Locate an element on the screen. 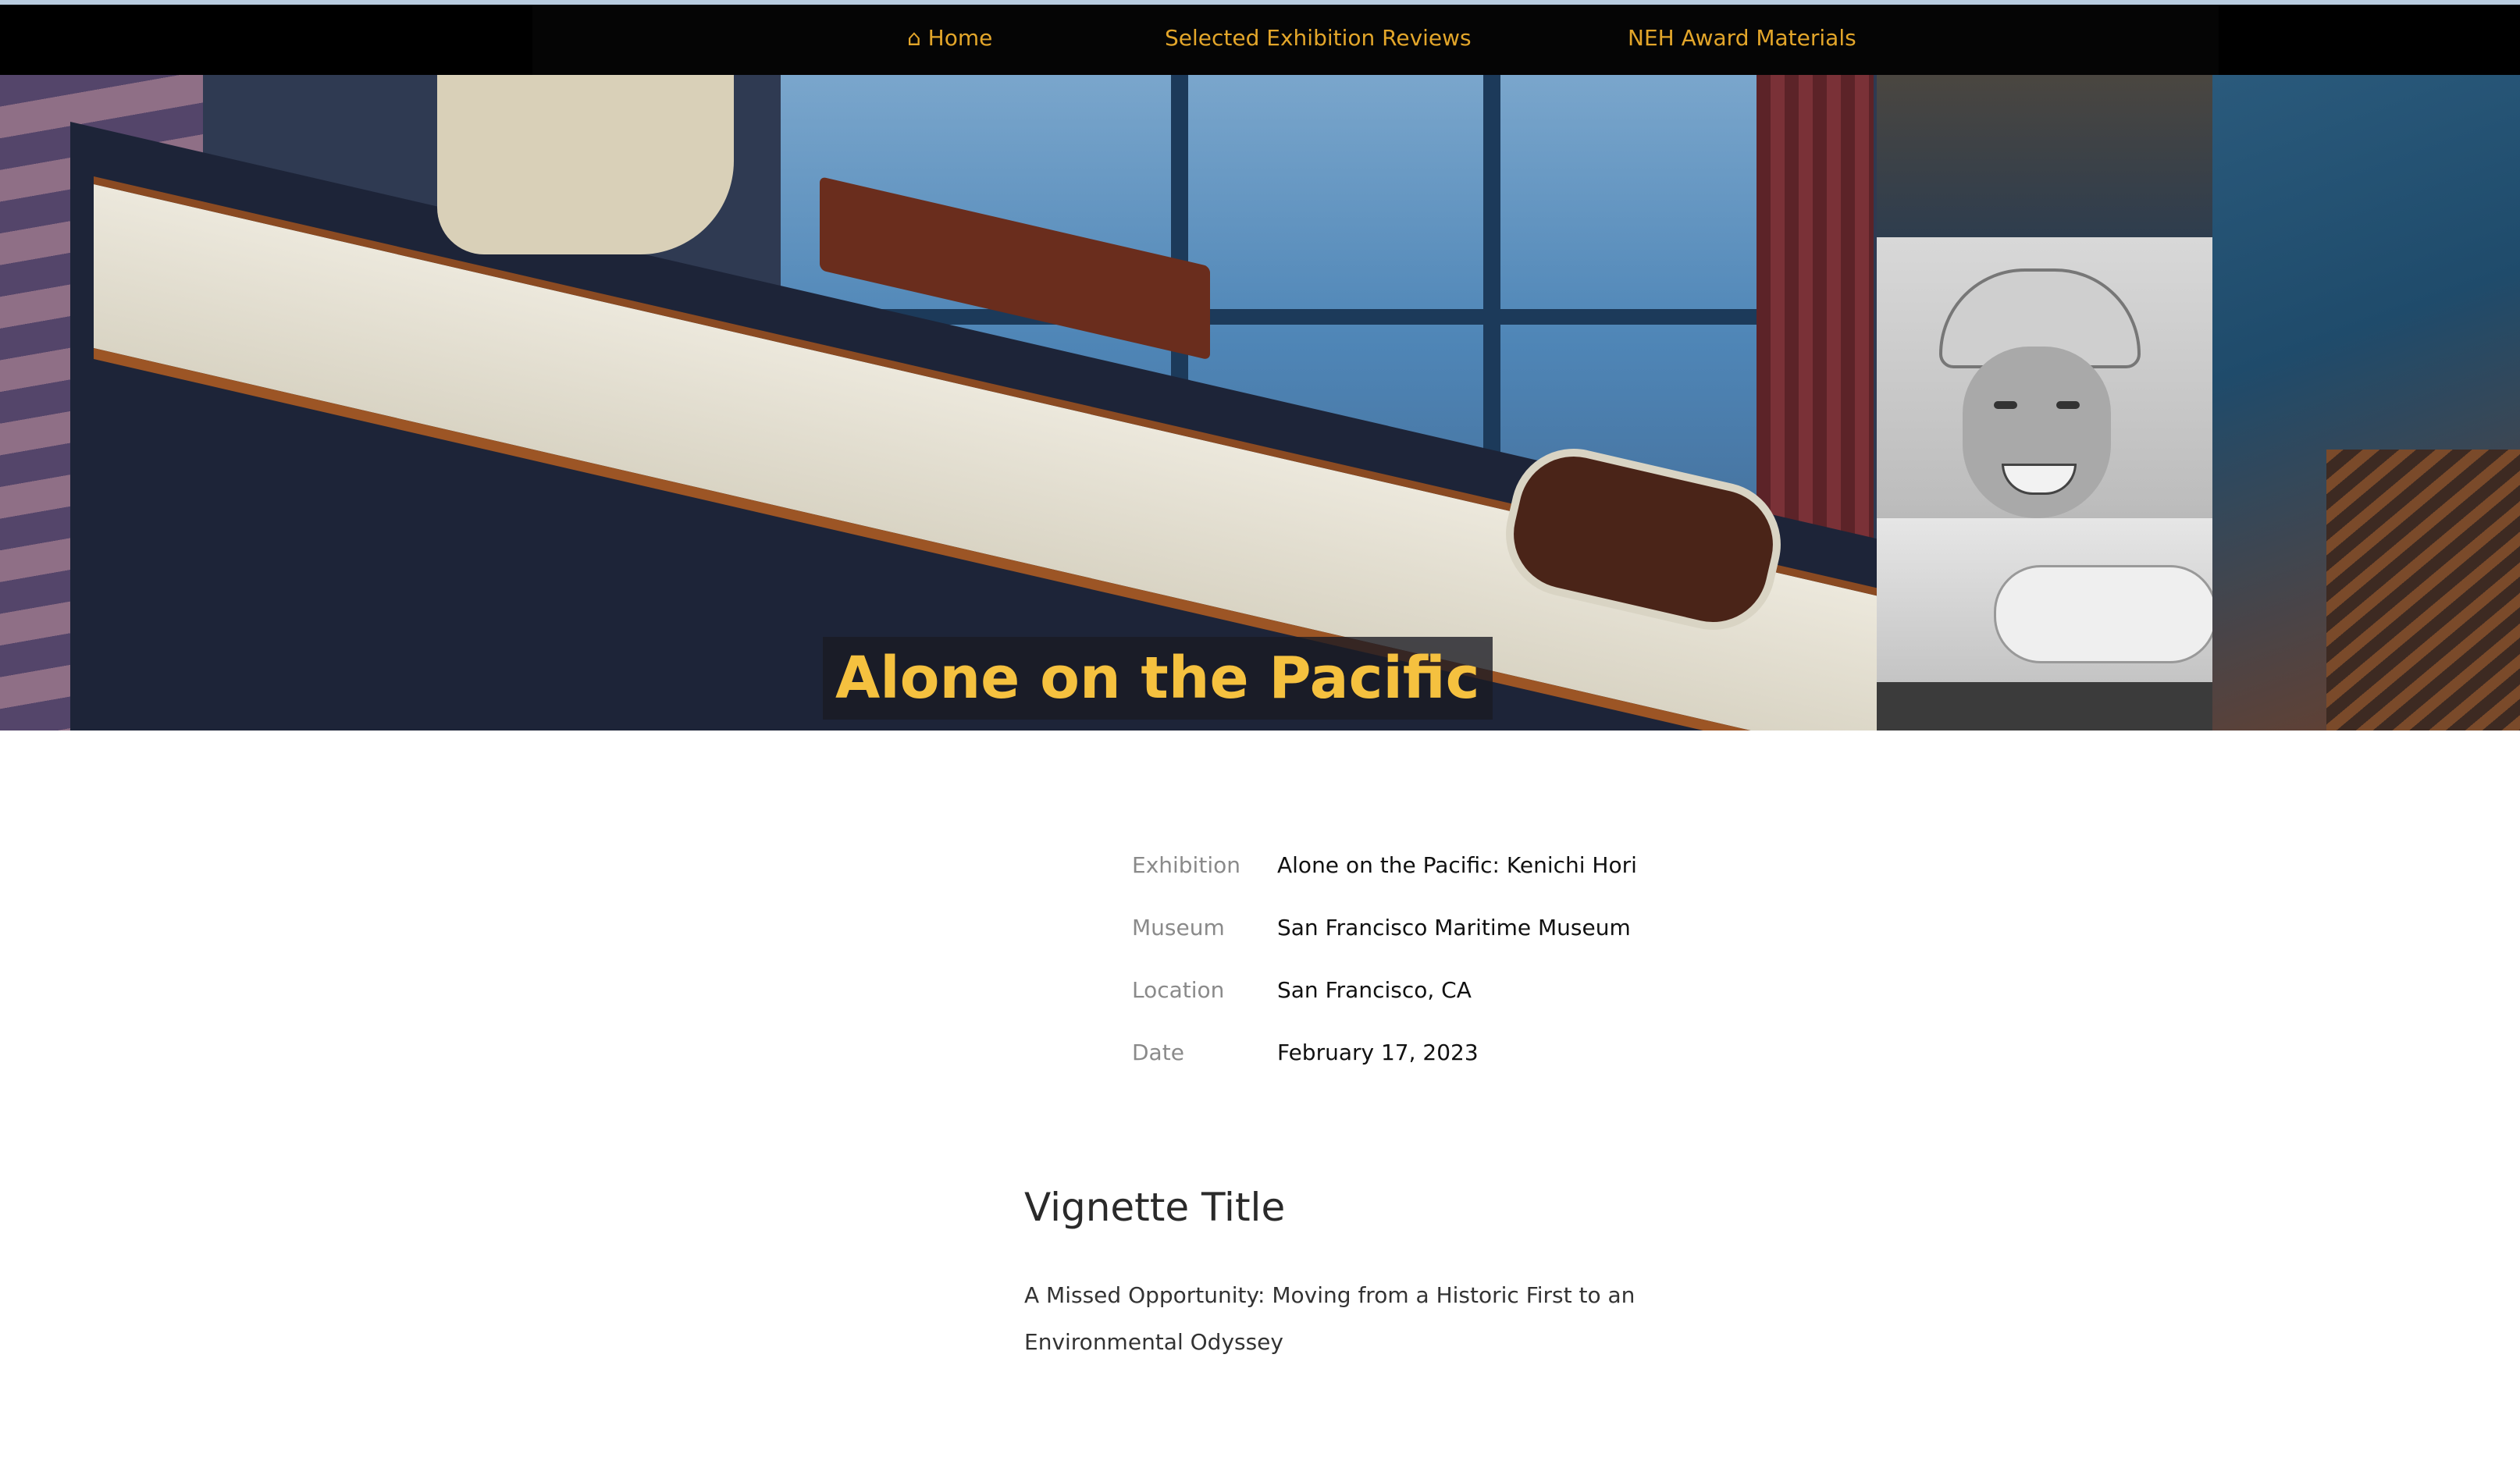  nav-link-neh-award-materials: NEH Award Materials is located at coordinates (1742, 38).